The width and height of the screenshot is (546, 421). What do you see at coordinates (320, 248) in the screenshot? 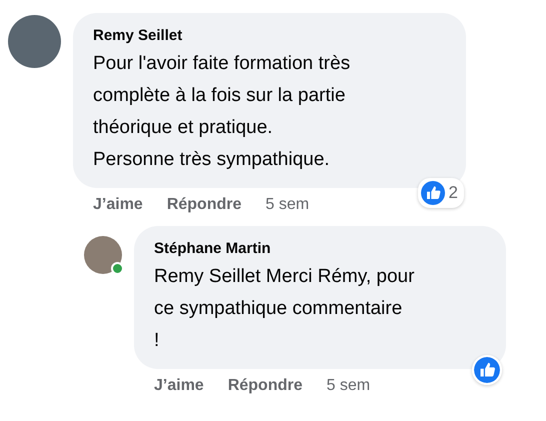
I see `author-name: Stéphane Martin` at bounding box center [320, 248].